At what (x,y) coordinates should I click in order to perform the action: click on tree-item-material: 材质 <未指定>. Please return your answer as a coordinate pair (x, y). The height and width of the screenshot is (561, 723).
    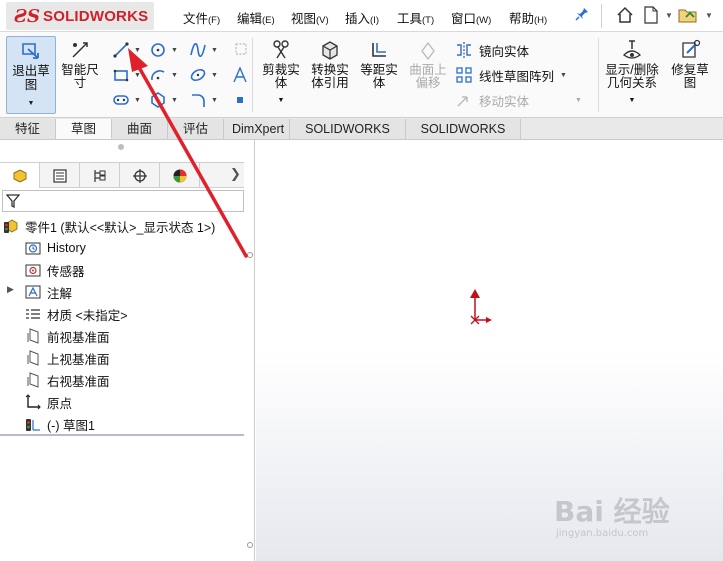
    Looking at the image, I should click on (76, 314).